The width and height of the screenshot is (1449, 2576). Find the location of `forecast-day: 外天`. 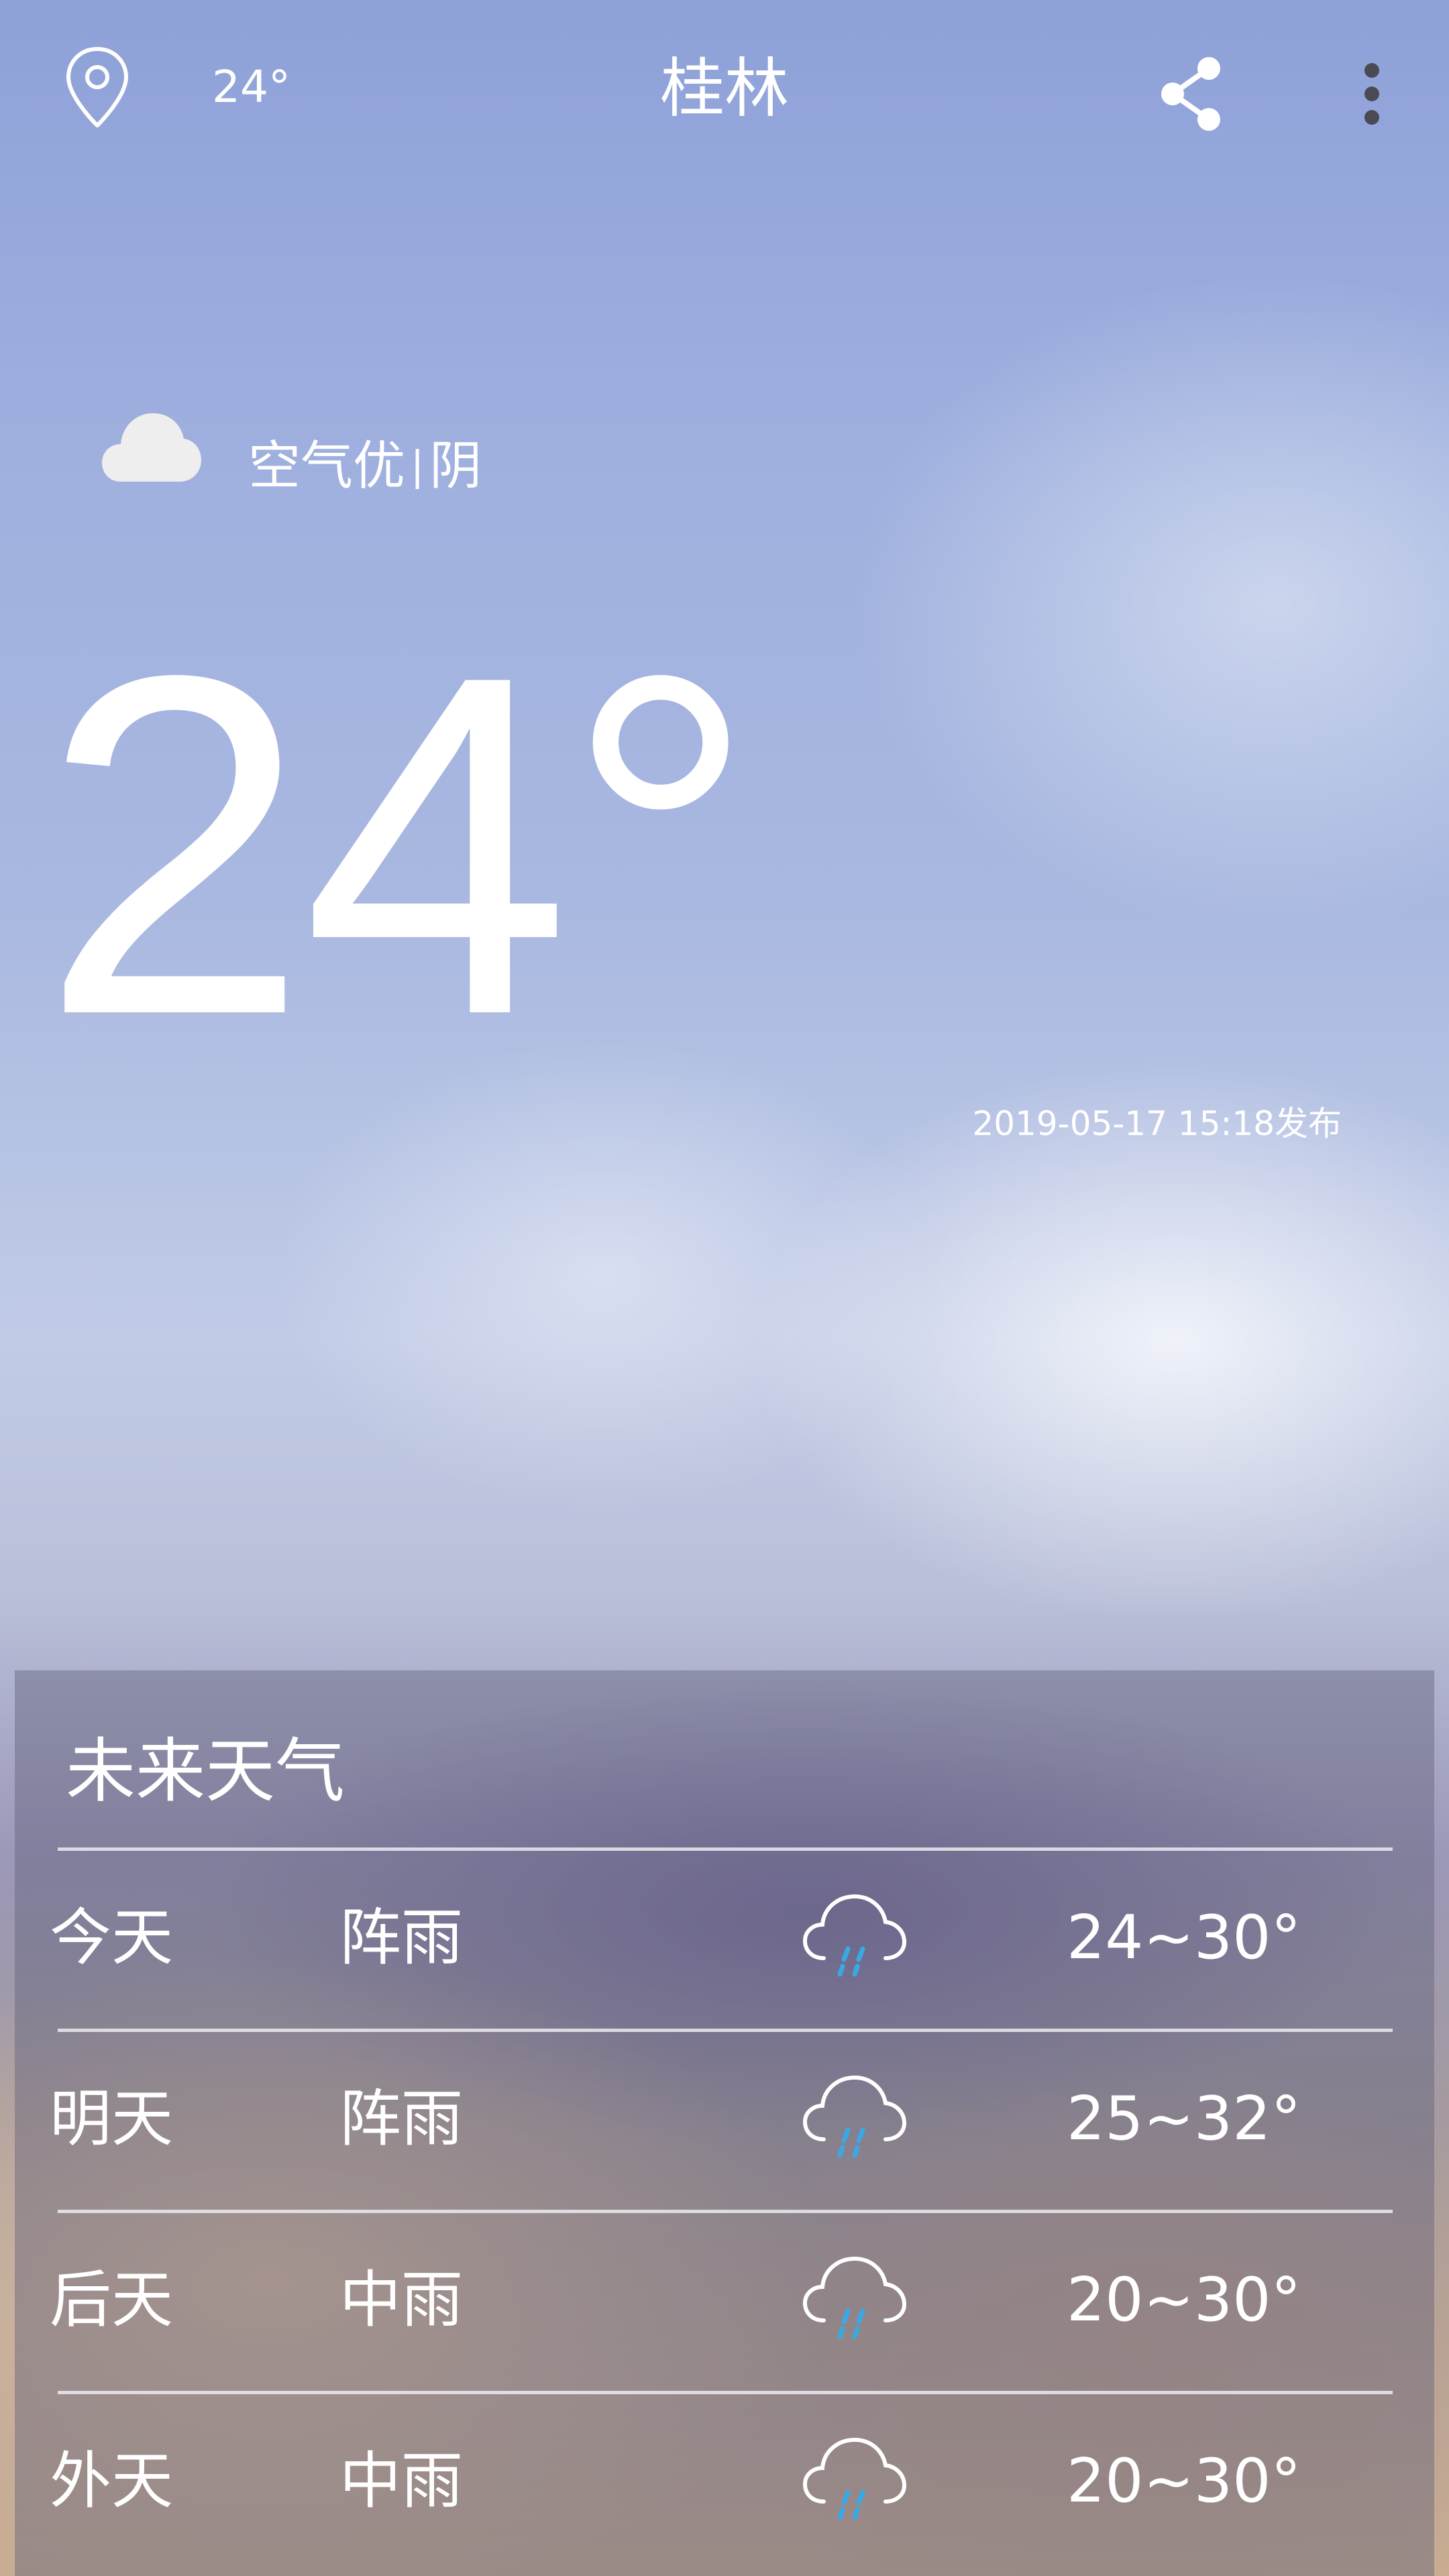

forecast-day: 外天 is located at coordinates (112, 2481).